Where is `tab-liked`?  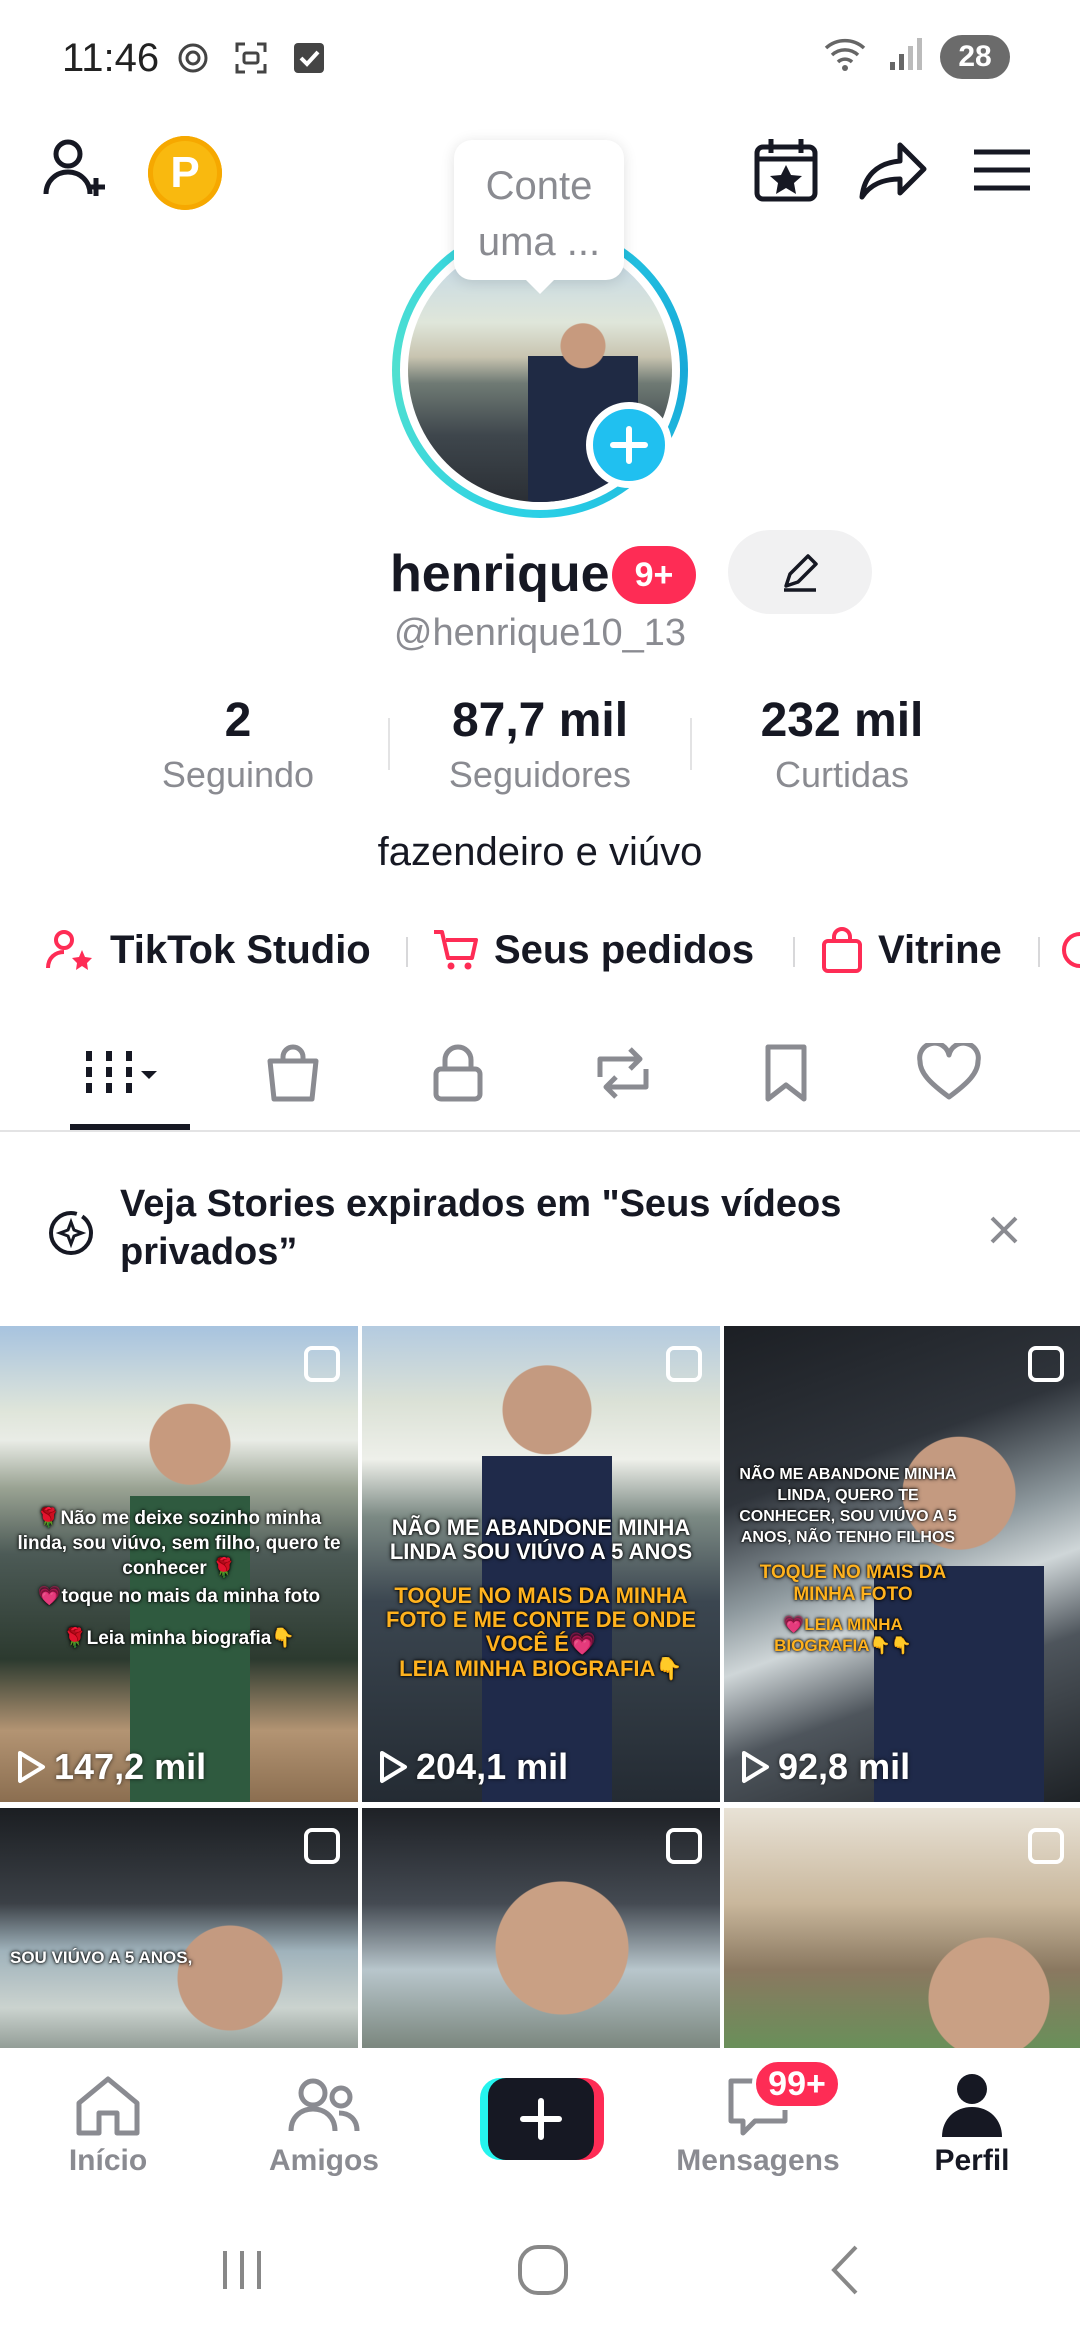 tab-liked is located at coordinates (949, 1073).